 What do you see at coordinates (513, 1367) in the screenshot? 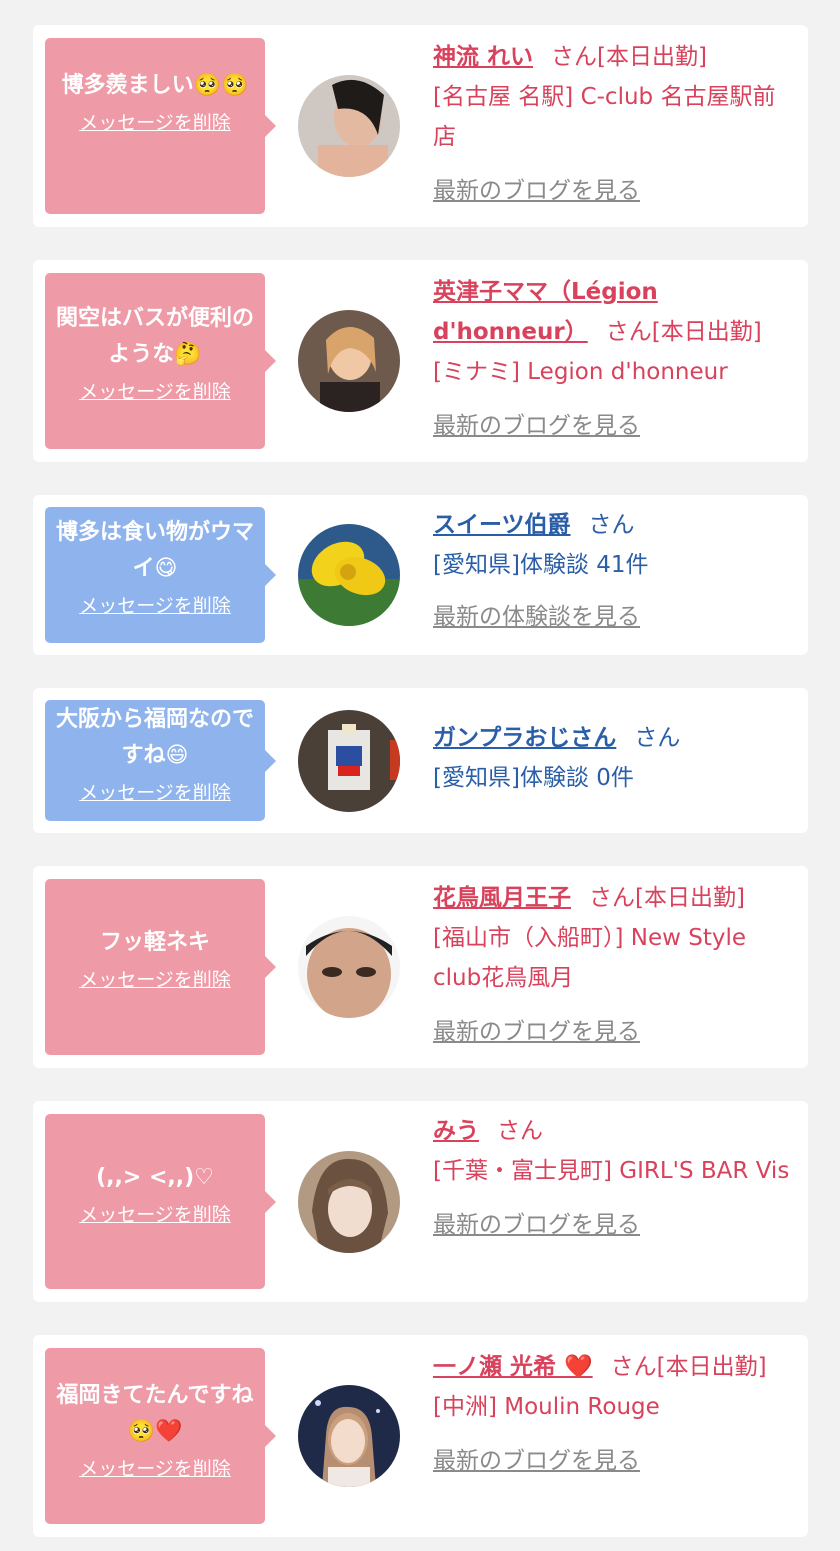
I see `cast-name-link: 一ノ瀬 光希 ❤️` at bounding box center [513, 1367].